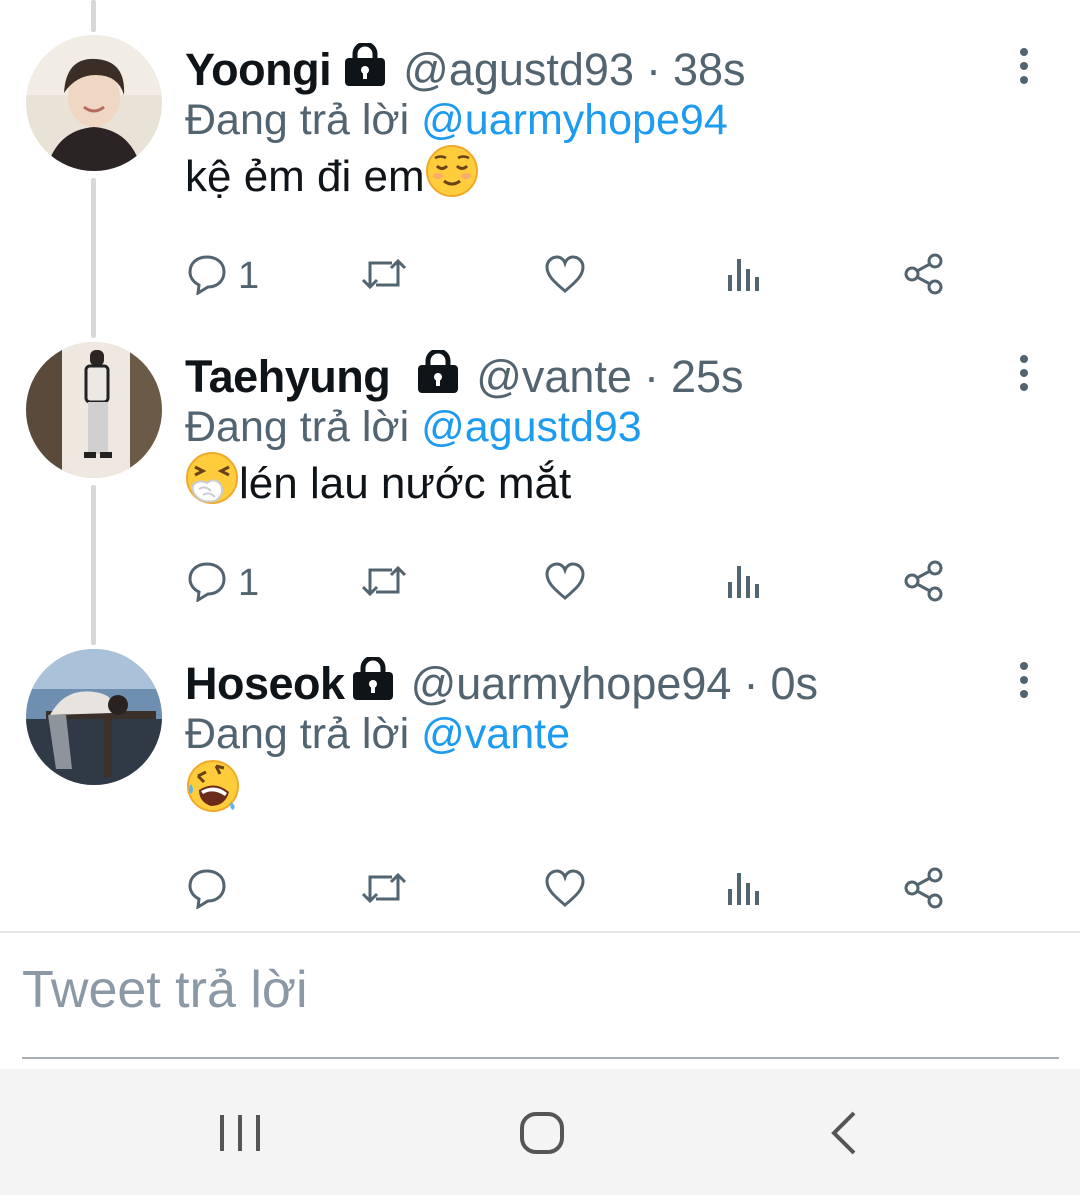  Describe the element at coordinates (540, 1058) in the screenshot. I see `compose-underline` at that location.